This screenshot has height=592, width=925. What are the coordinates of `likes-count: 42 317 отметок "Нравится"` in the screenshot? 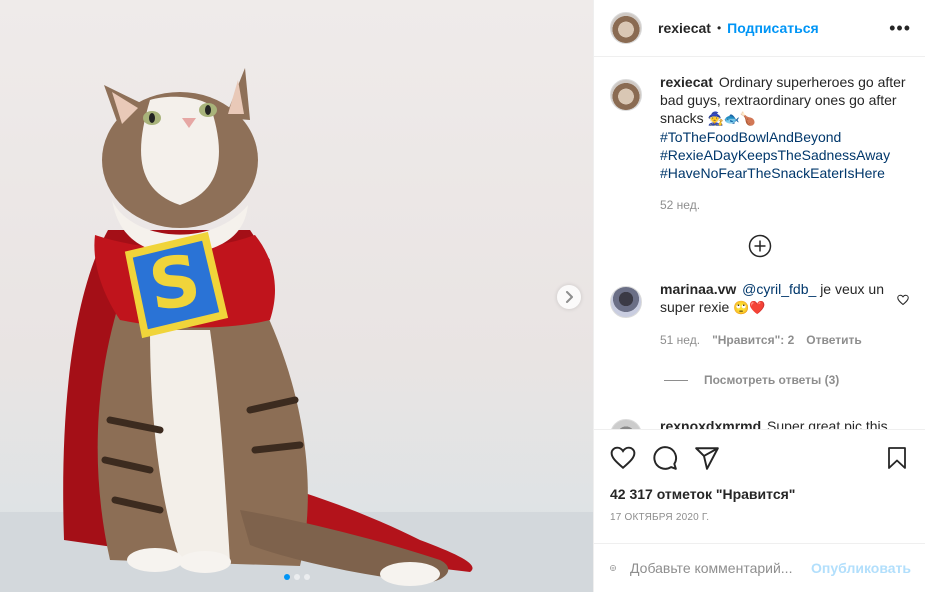 It's located at (759, 494).